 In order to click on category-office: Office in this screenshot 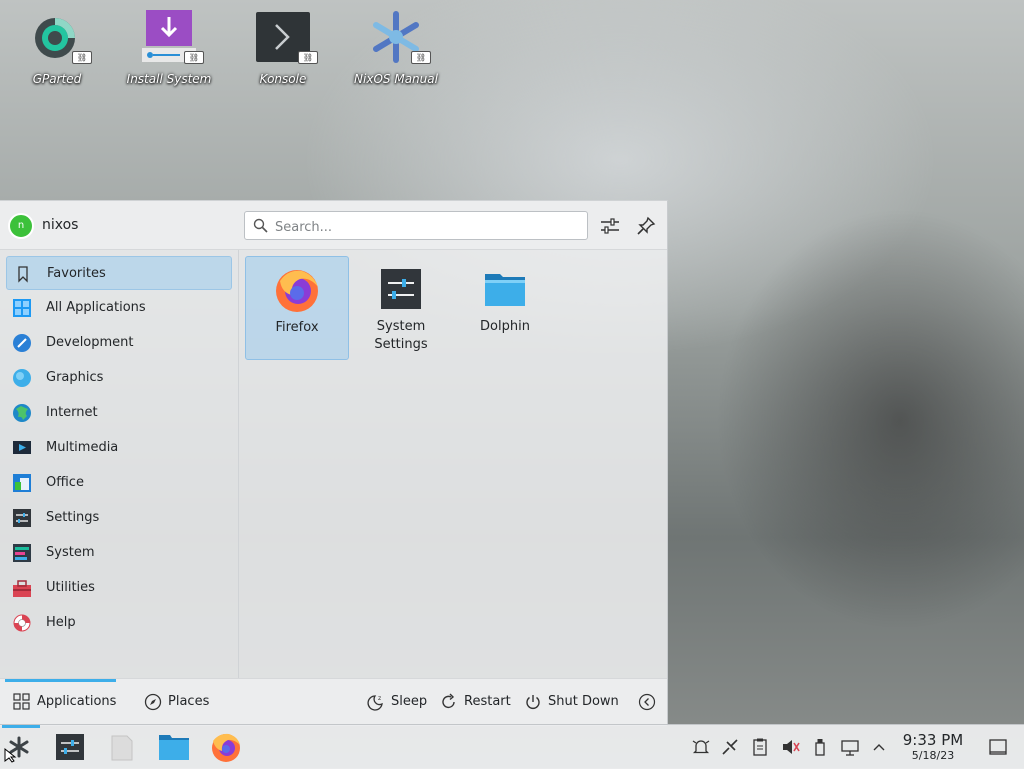, I will do `click(119, 483)`.